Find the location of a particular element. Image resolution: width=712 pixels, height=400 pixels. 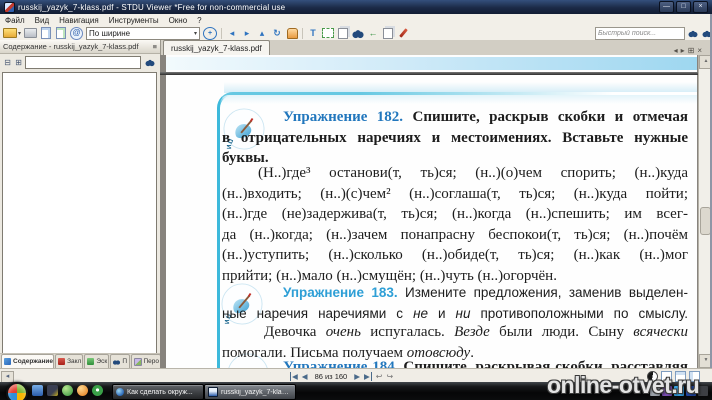

print-button is located at coordinates (31, 33).